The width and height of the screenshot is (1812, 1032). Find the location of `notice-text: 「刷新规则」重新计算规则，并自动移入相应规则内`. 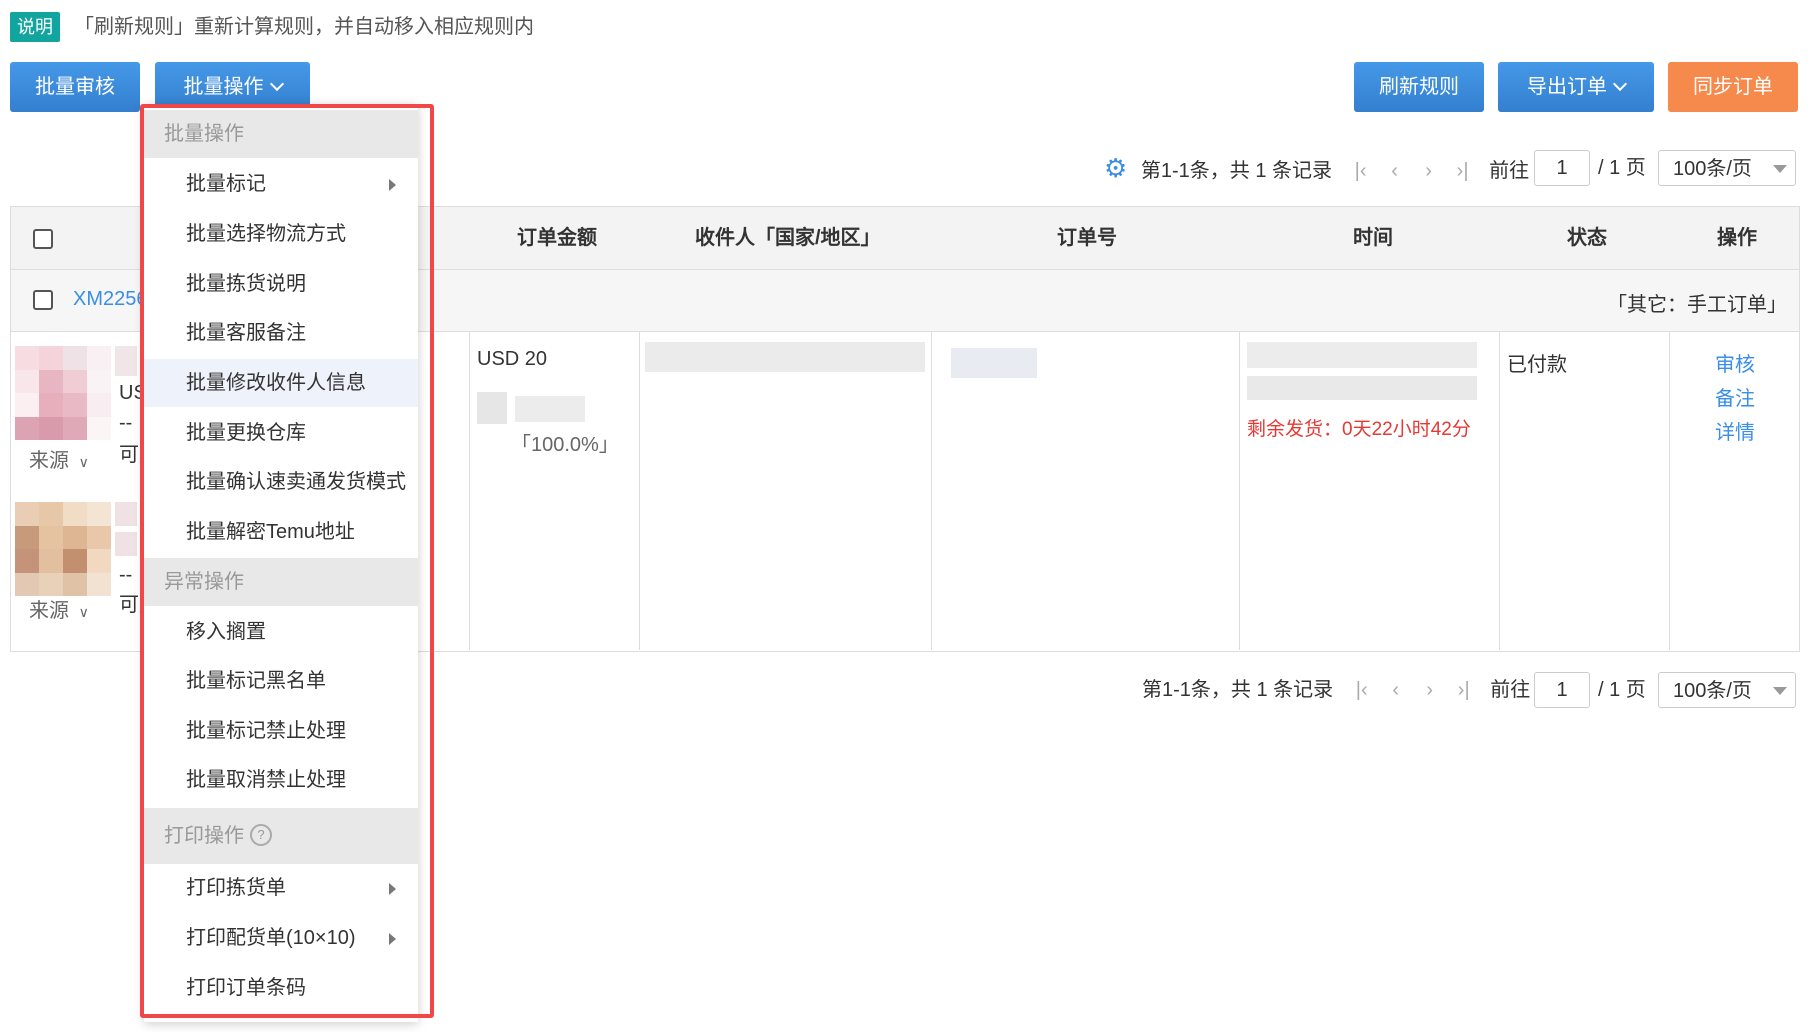

notice-text: 「刷新规则」重新计算规则，并自动移入相应规则内 is located at coordinates (304, 27).